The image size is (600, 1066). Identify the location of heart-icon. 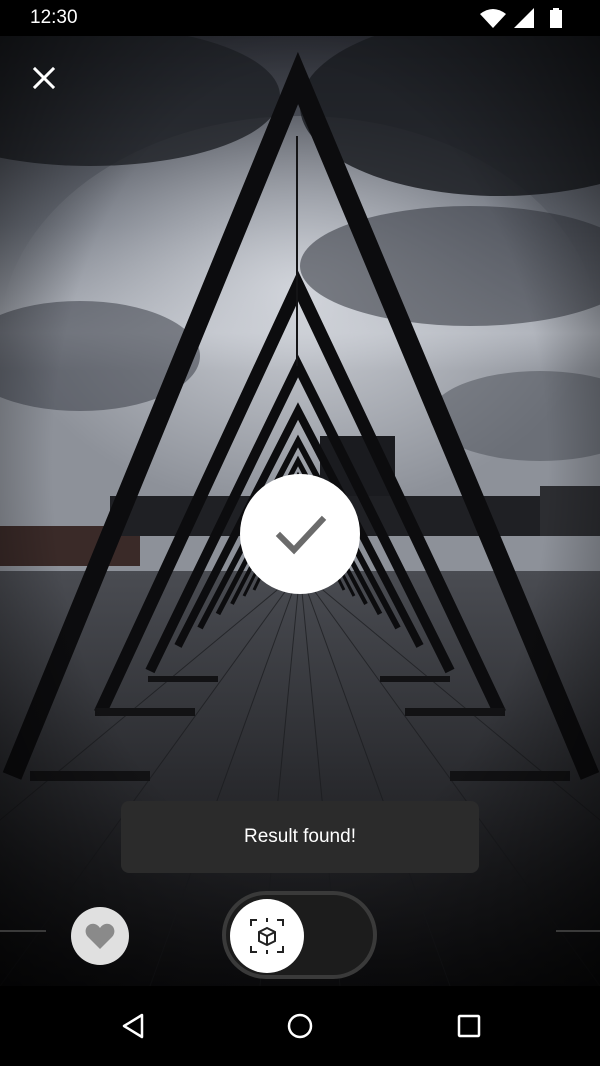
(100, 936).